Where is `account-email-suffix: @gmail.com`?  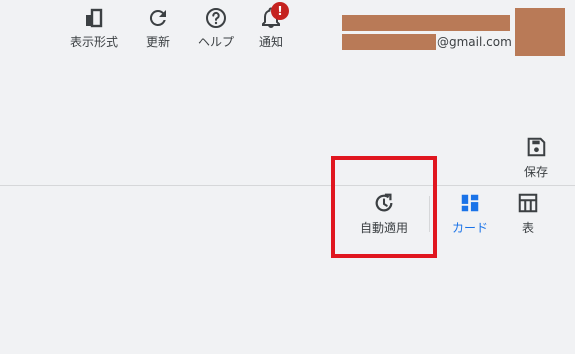
account-email-suffix: @gmail.com is located at coordinates (474, 42).